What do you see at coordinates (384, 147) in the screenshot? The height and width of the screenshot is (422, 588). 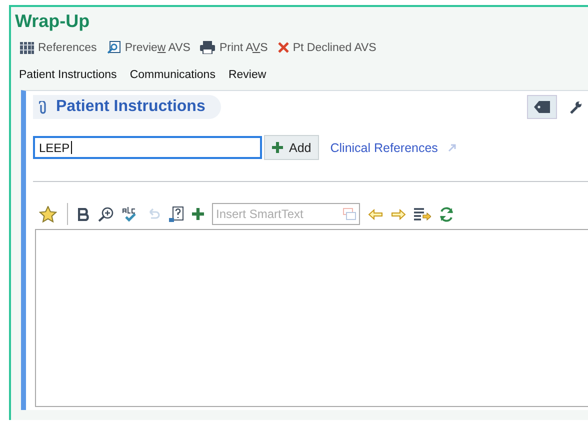 I see `clinical-references-link: Clinical References` at bounding box center [384, 147].